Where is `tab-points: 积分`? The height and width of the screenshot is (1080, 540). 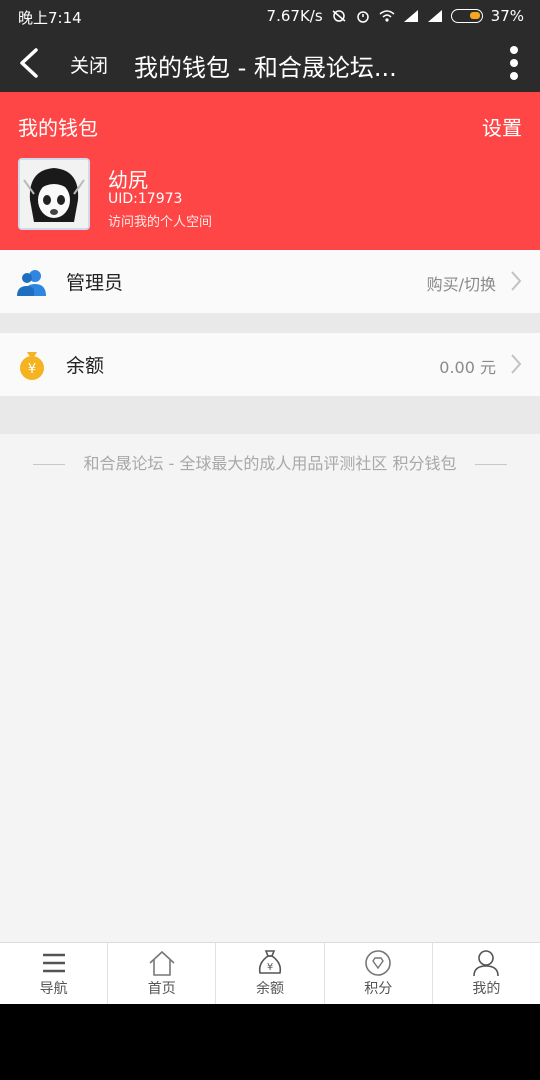
tab-points: 积分 is located at coordinates (379, 974).